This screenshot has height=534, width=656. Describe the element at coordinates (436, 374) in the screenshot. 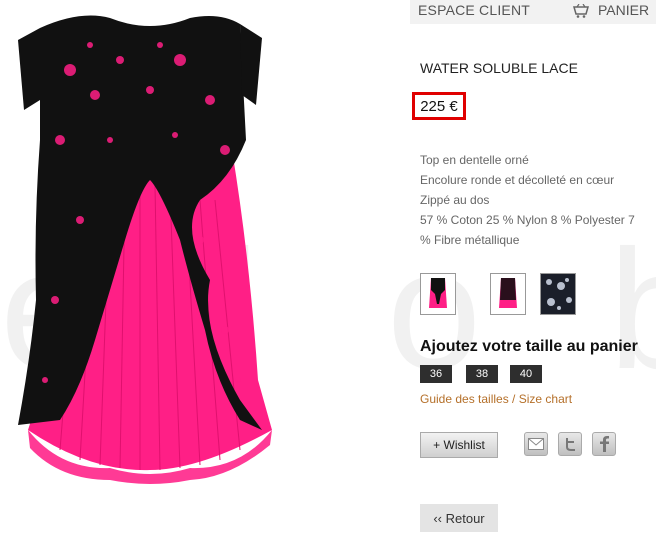

I see `size-36-button: 36` at that location.